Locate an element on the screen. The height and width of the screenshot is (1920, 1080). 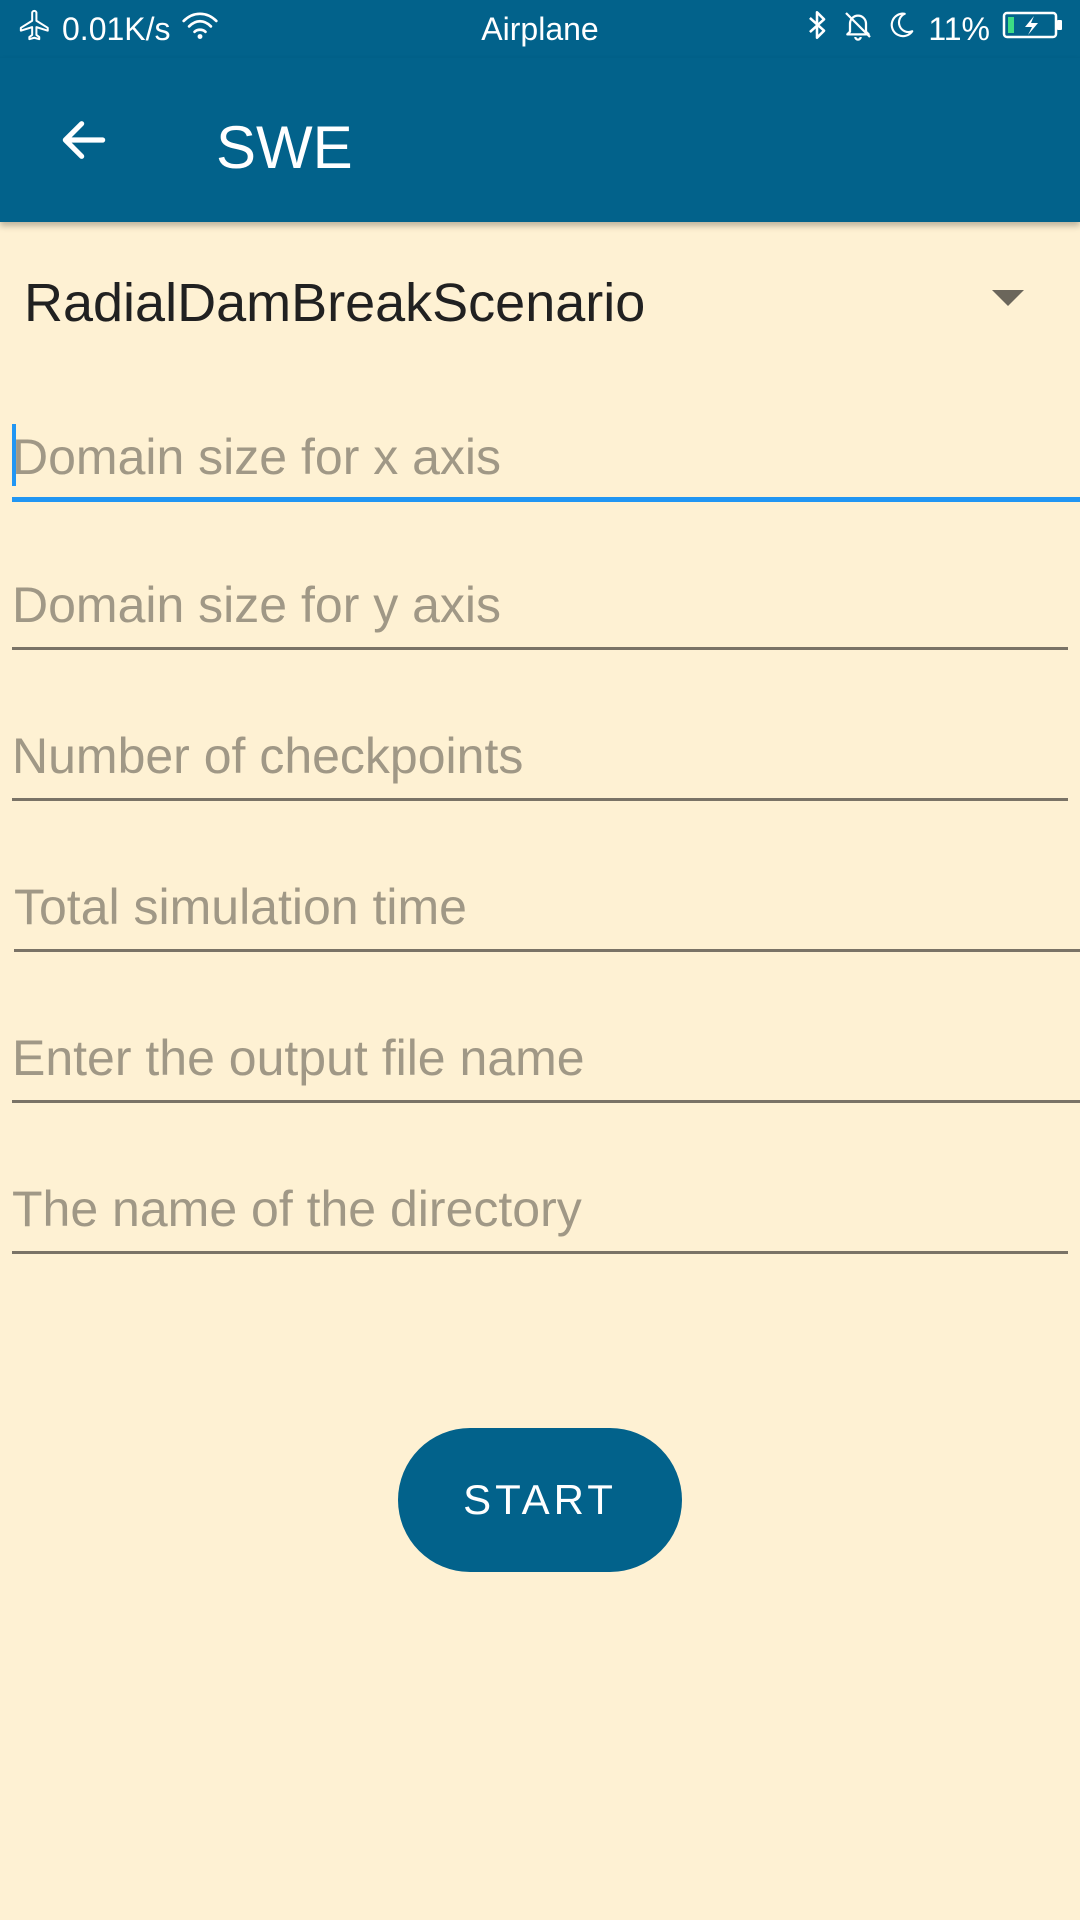
page-title: SWE is located at coordinates (284, 147).